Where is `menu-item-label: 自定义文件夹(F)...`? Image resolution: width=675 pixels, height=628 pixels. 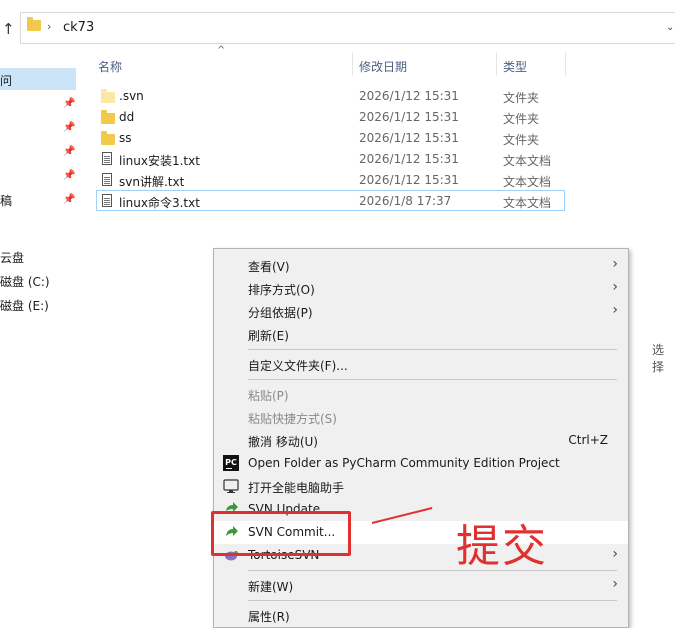
menu-item-label: 自定义文件夹(F)... is located at coordinates (298, 366).